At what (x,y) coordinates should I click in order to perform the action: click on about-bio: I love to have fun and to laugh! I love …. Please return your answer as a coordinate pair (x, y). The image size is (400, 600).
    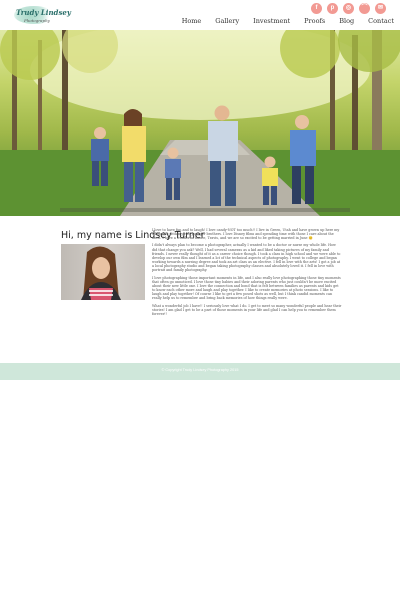
    Looking at the image, I should click on (247, 273).